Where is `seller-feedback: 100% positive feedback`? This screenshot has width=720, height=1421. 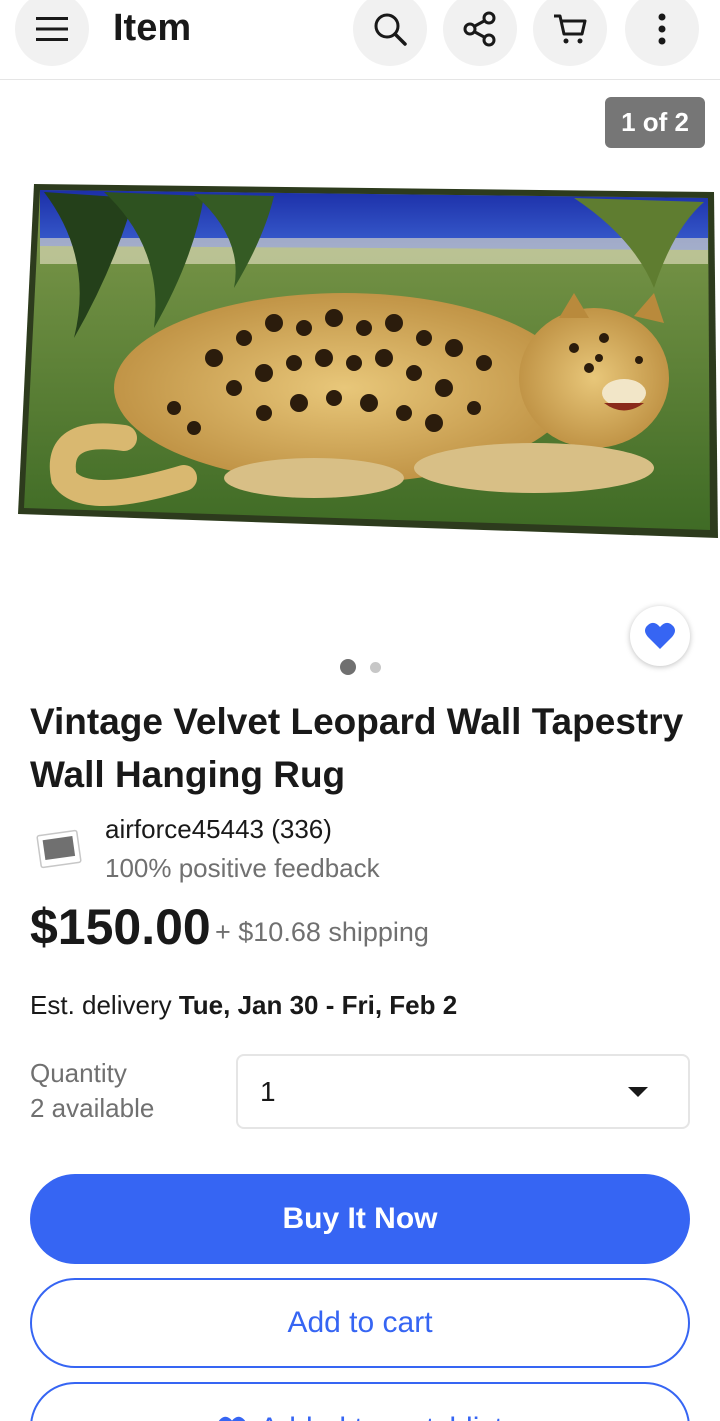 seller-feedback: 100% positive feedback is located at coordinates (242, 868).